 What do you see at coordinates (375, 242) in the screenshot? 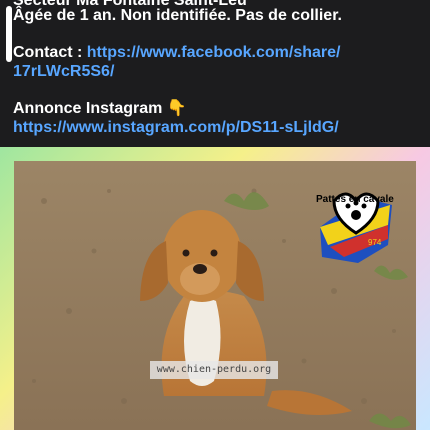
I see `logo-number: 974` at bounding box center [375, 242].